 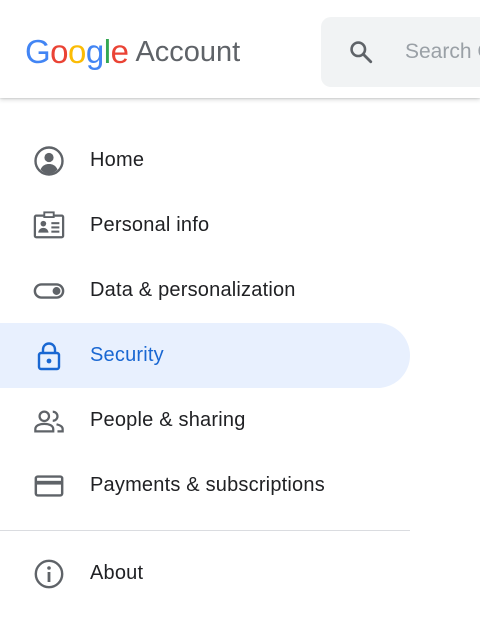 I want to click on sidebar-item-data-personalization: Data & personalization, so click(x=205, y=290).